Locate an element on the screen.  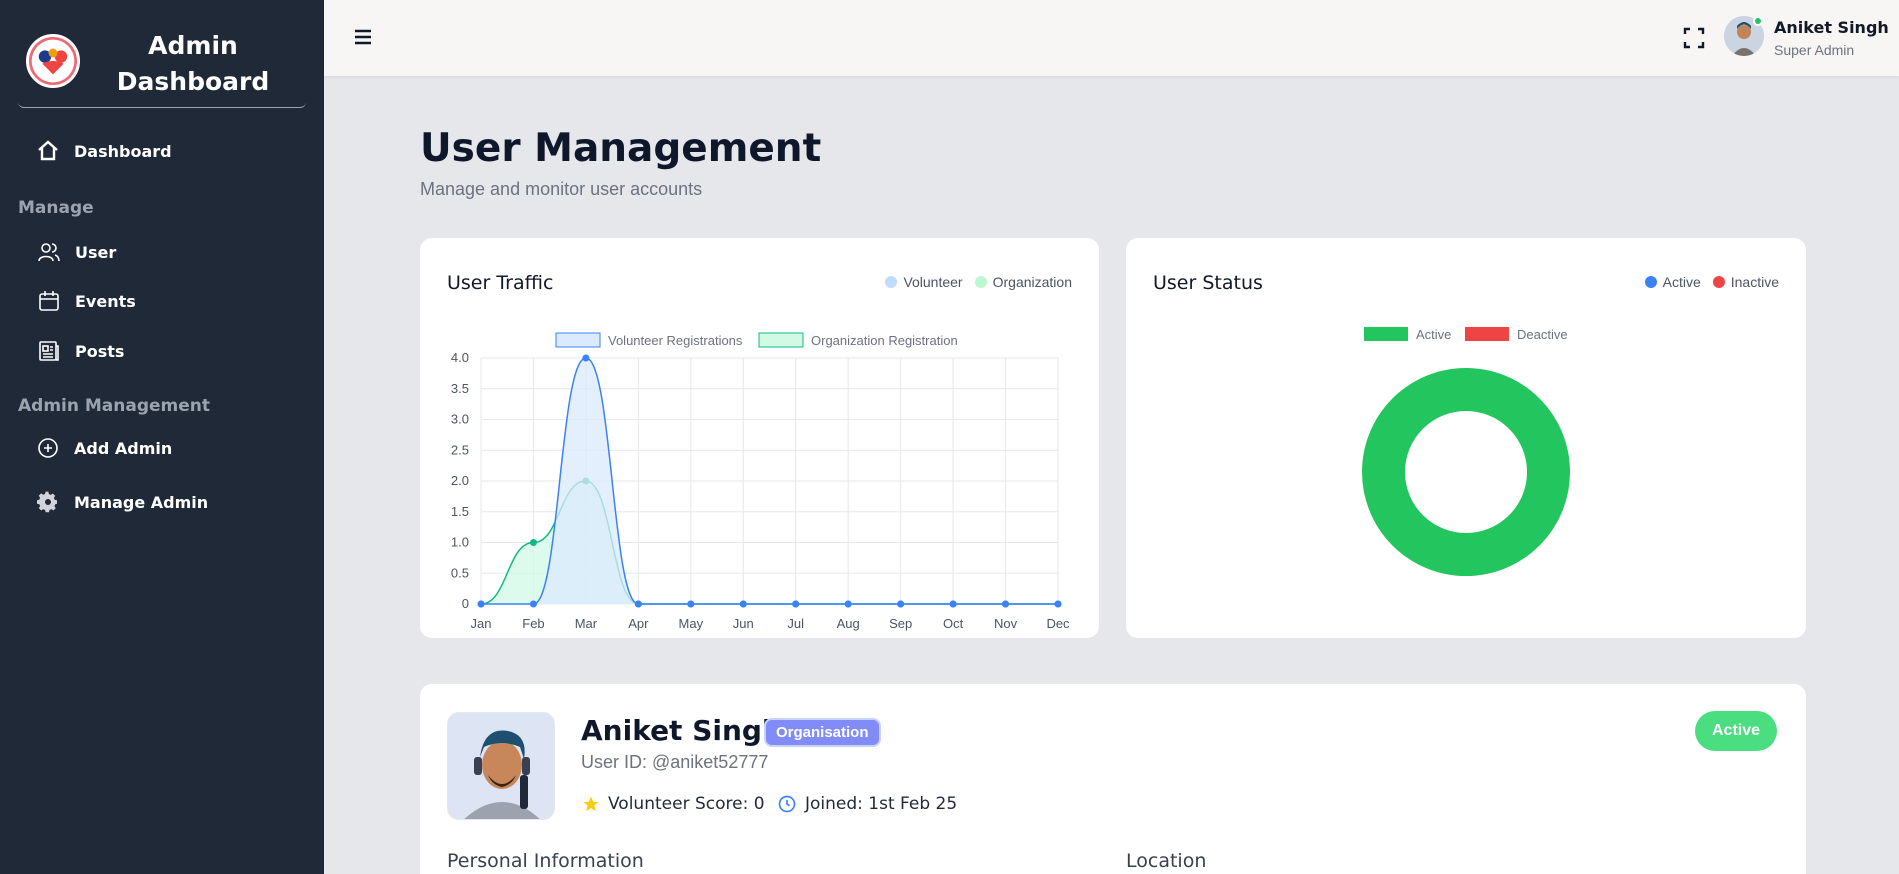
sidebar-item-posts: Posts is located at coordinates (80, 351).